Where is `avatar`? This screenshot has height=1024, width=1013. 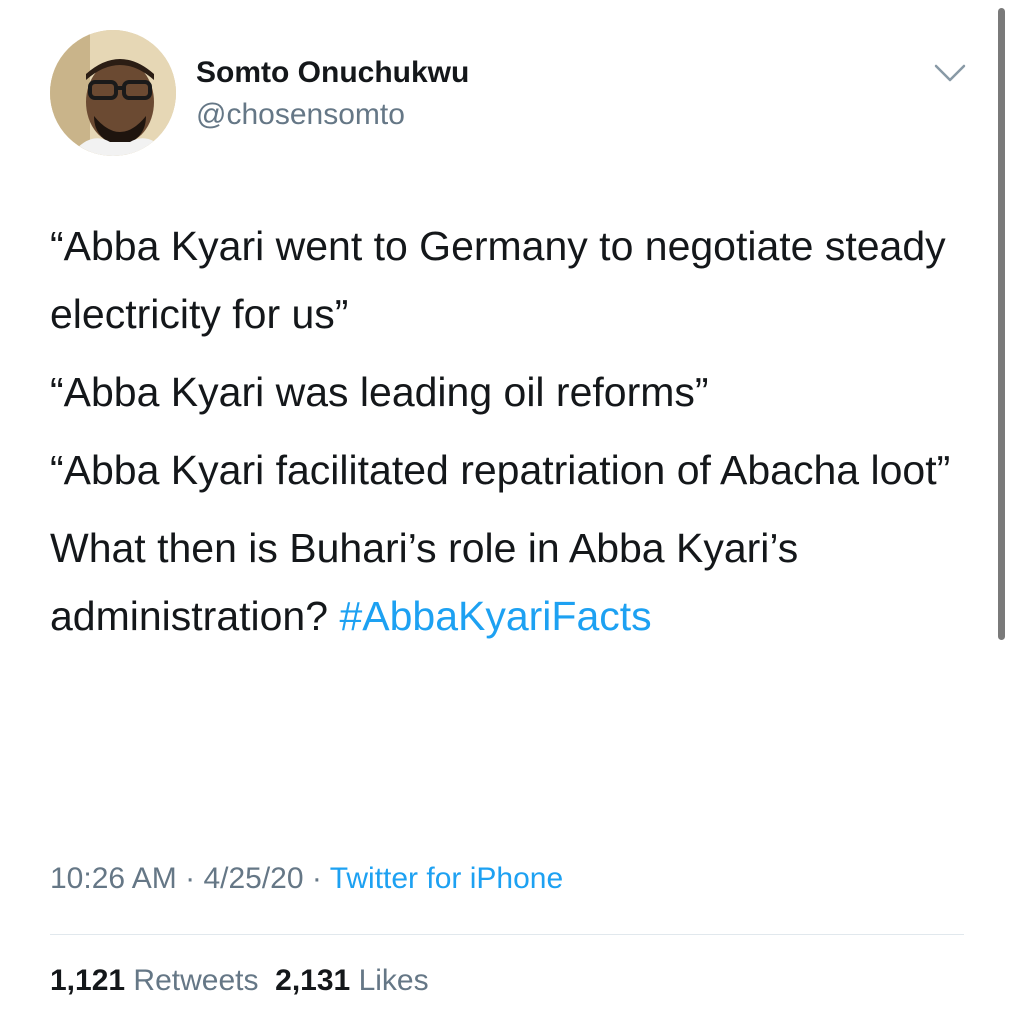 avatar is located at coordinates (113, 93).